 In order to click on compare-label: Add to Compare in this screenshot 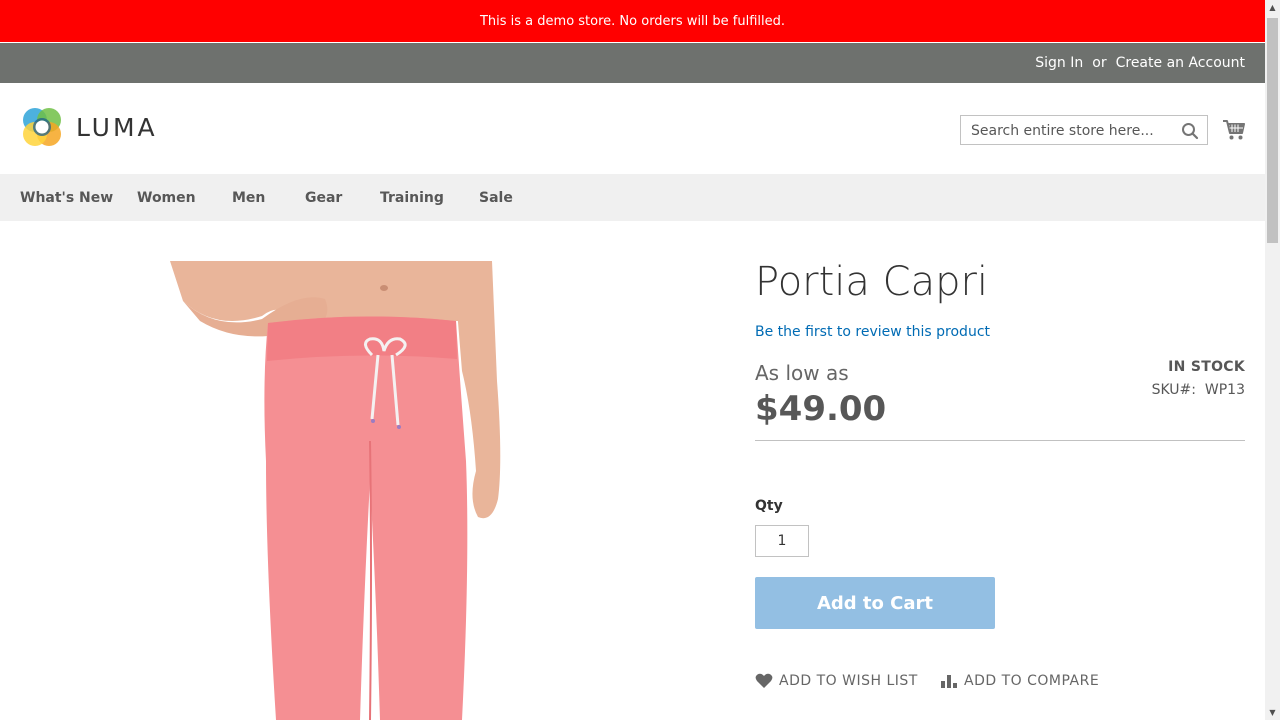, I will do `click(1032, 681)`.